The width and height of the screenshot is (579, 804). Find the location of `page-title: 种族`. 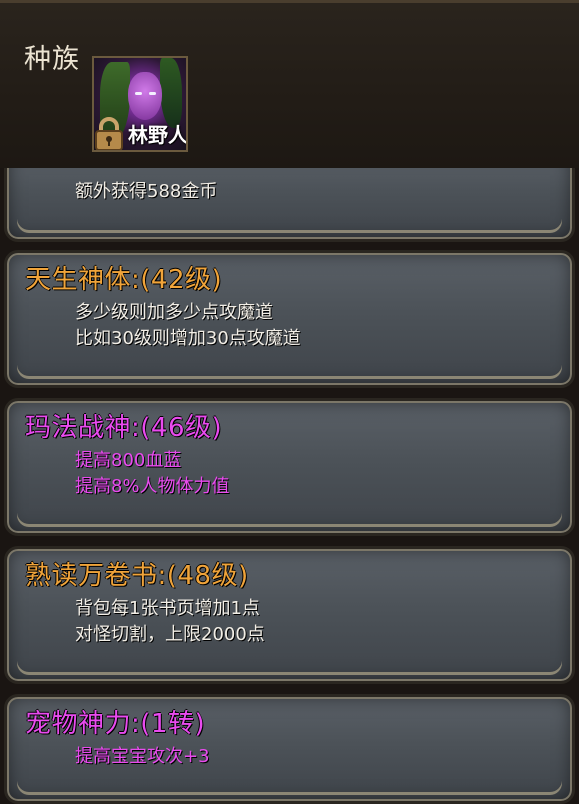

page-title: 种族 is located at coordinates (52, 59).